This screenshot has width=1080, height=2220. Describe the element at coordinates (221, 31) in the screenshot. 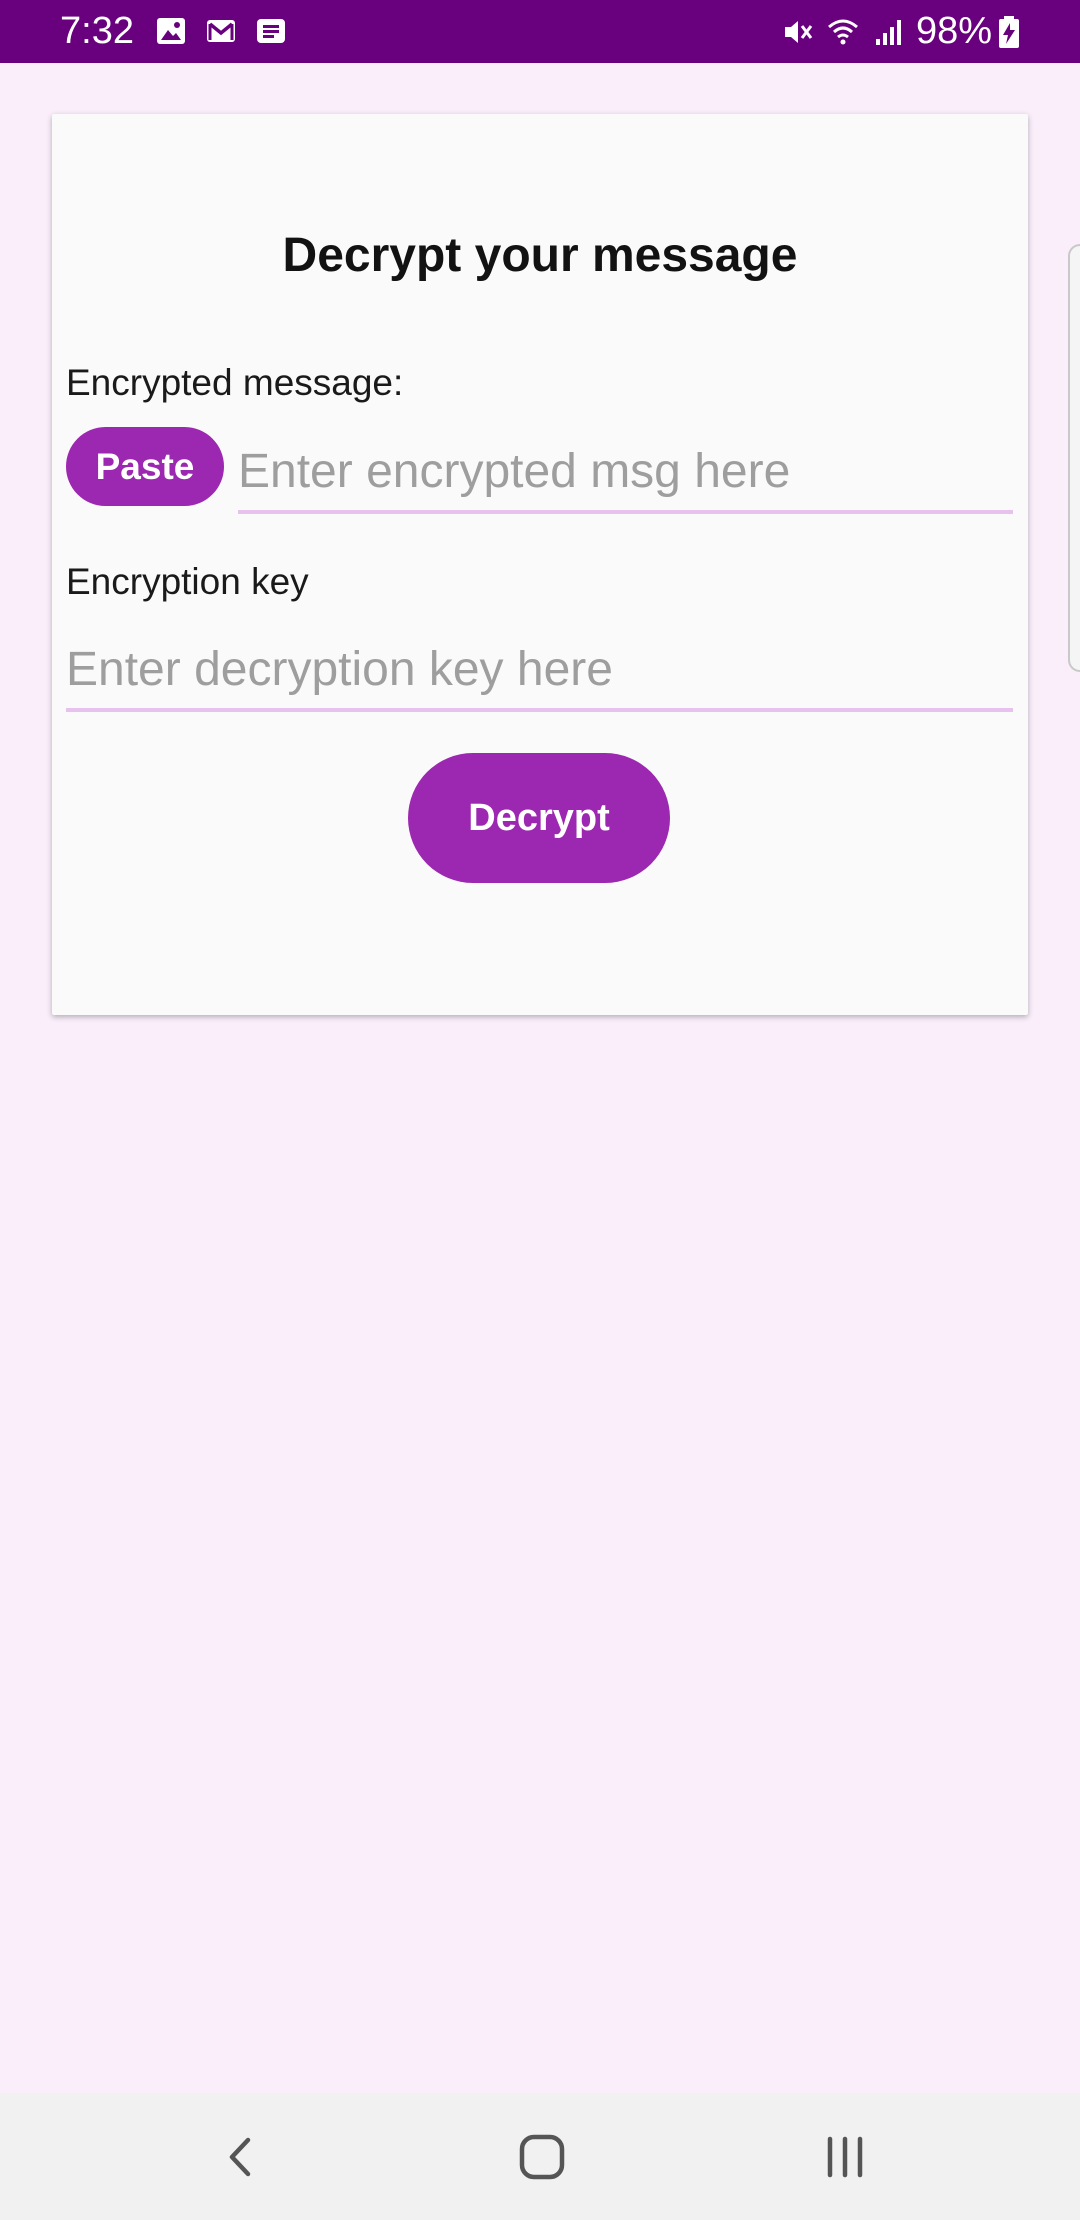

I see `gmail-icon` at that location.